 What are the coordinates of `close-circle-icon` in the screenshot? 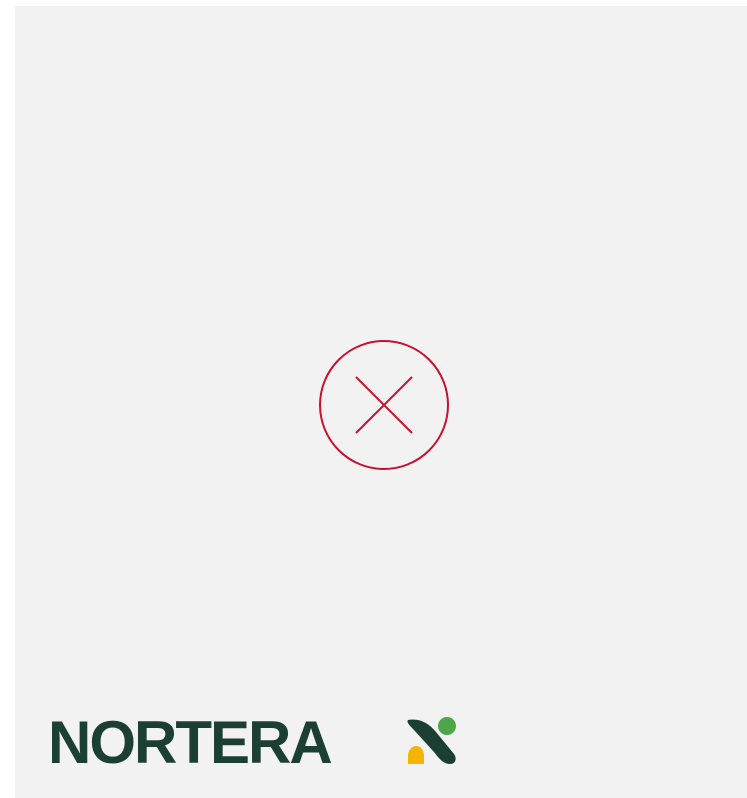 It's located at (384, 405).